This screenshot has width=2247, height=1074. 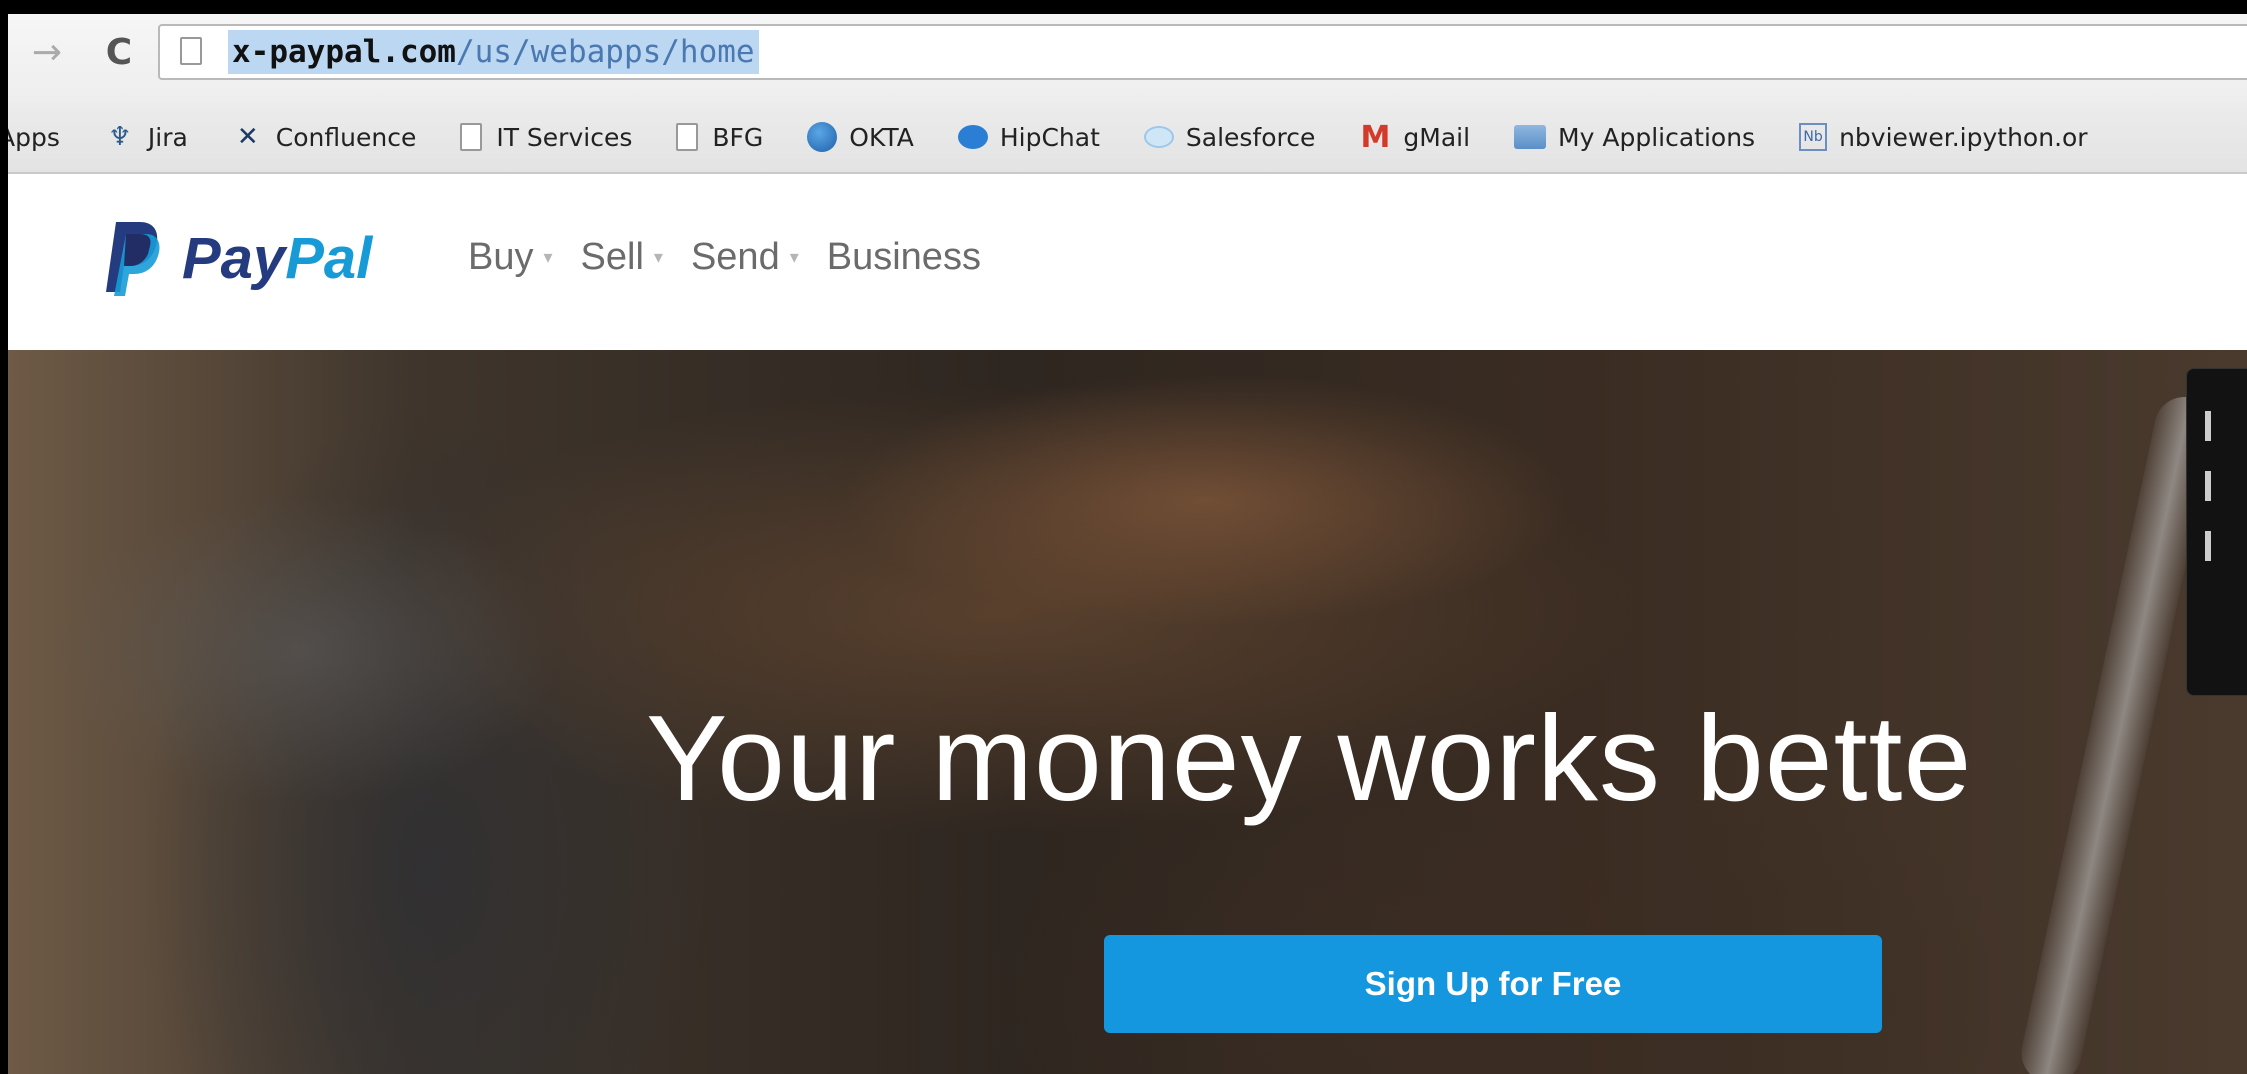 What do you see at coordinates (1813, 137) in the screenshot?
I see `nb-icon: Nb` at bounding box center [1813, 137].